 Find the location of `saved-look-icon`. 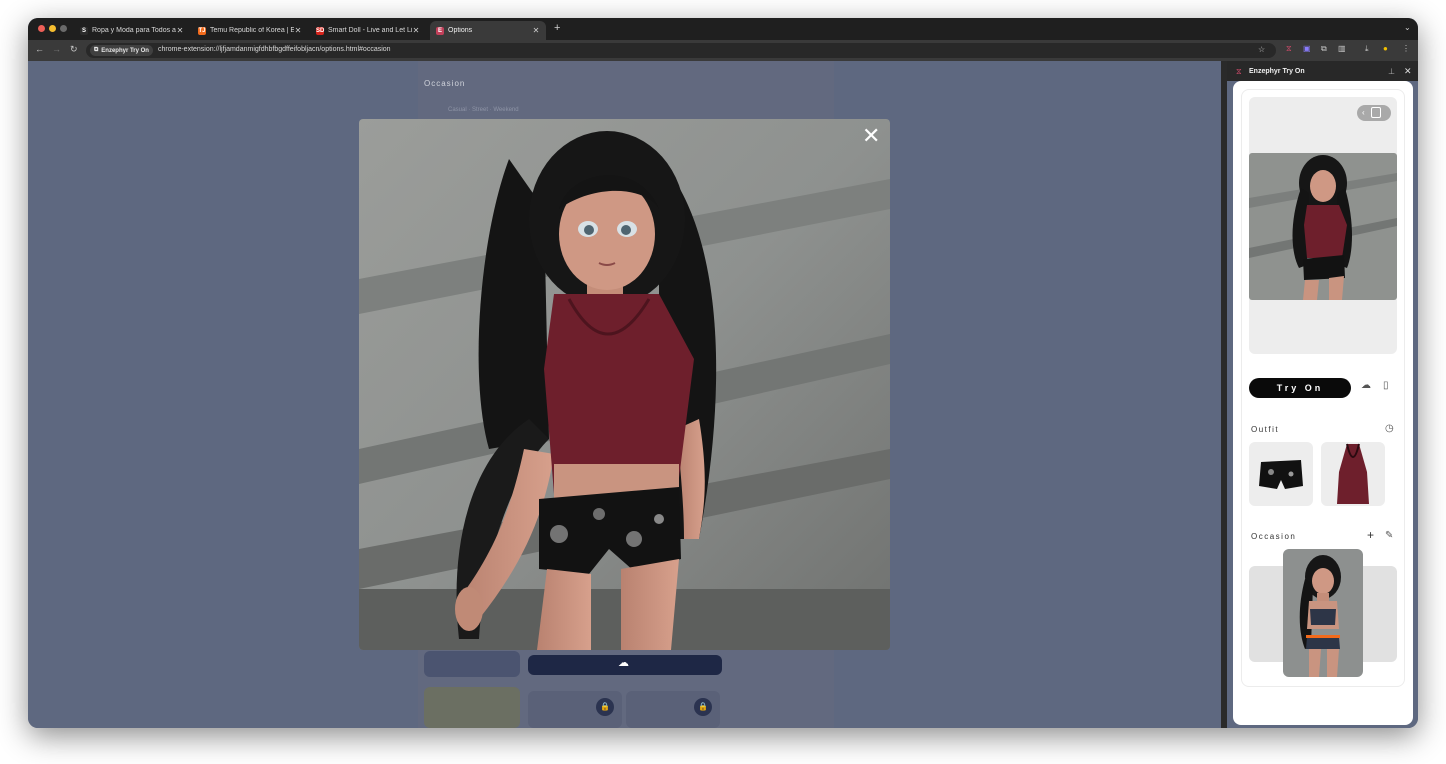

saved-look-icon is located at coordinates (1375, 113).